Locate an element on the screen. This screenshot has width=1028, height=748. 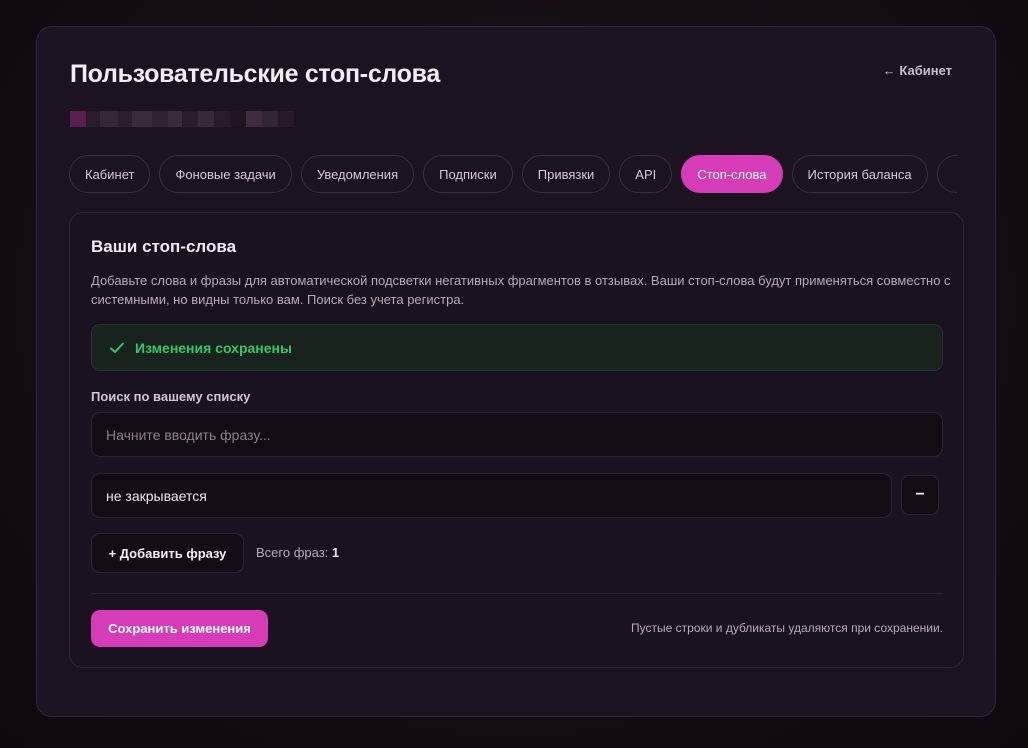
tab-уведомления: Уведомления is located at coordinates (357, 174).